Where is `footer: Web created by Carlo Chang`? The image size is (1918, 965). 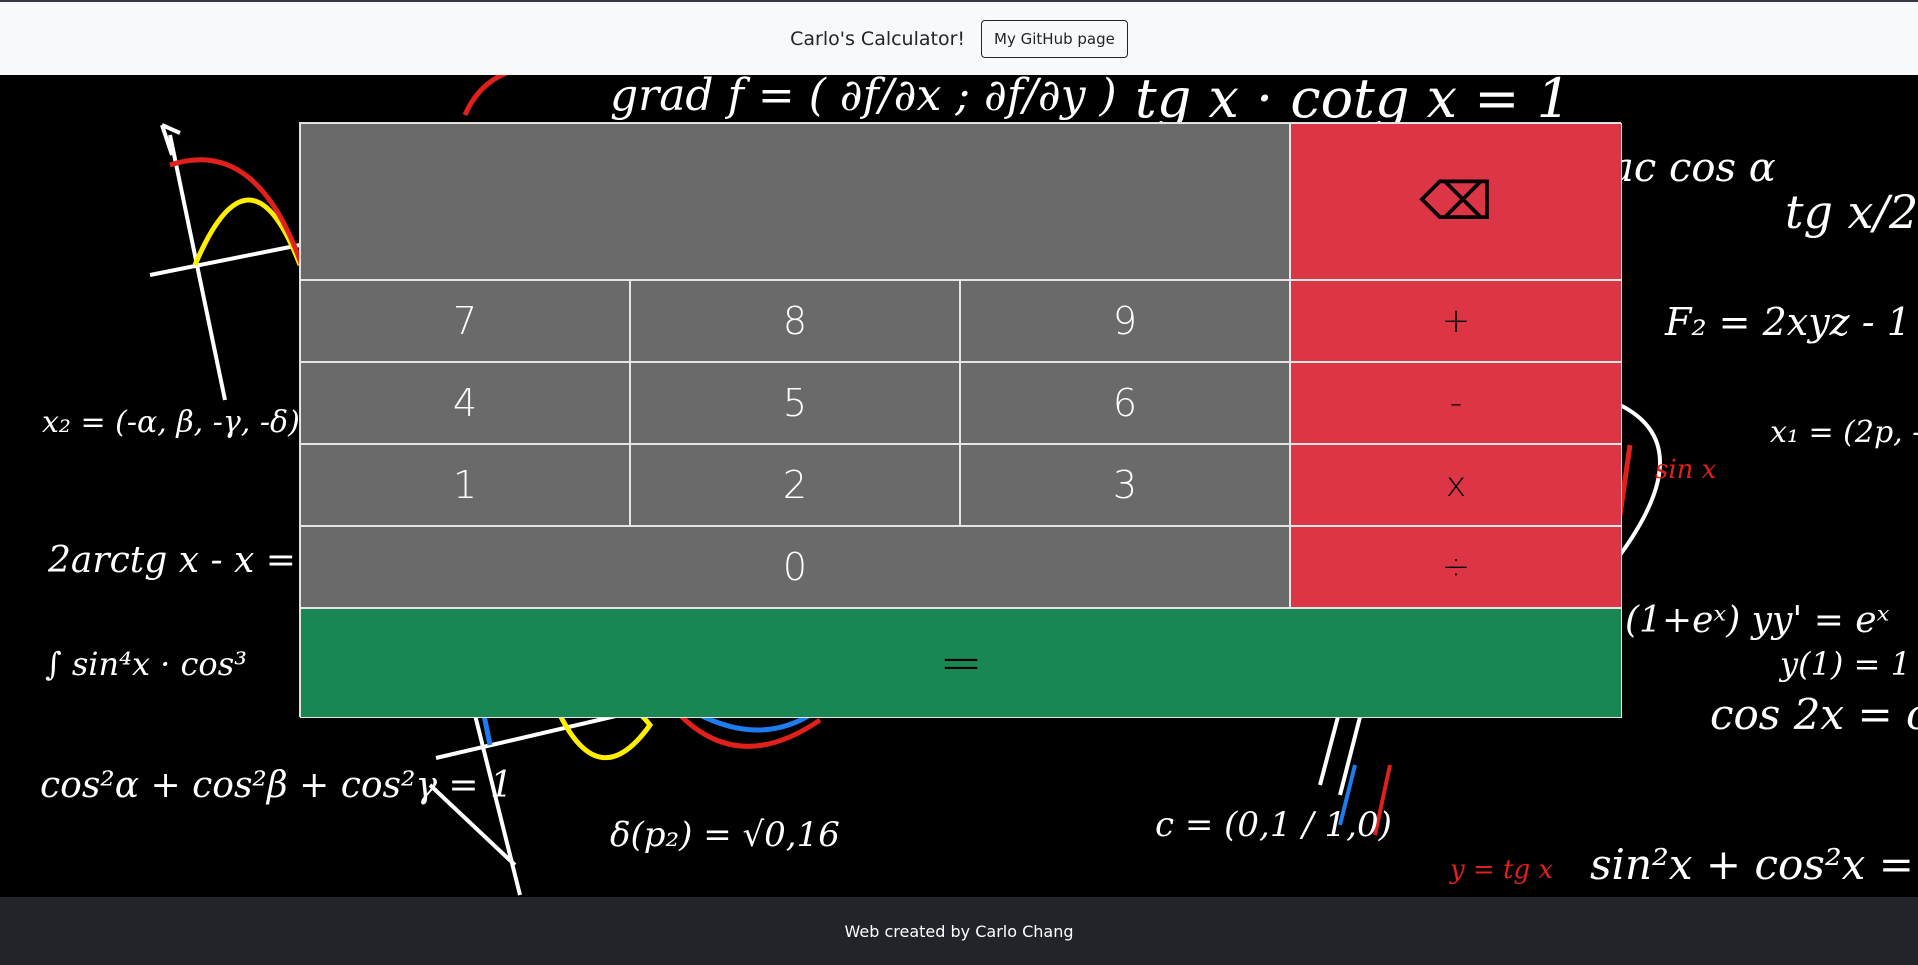
footer: Web created by Carlo Chang is located at coordinates (959, 931).